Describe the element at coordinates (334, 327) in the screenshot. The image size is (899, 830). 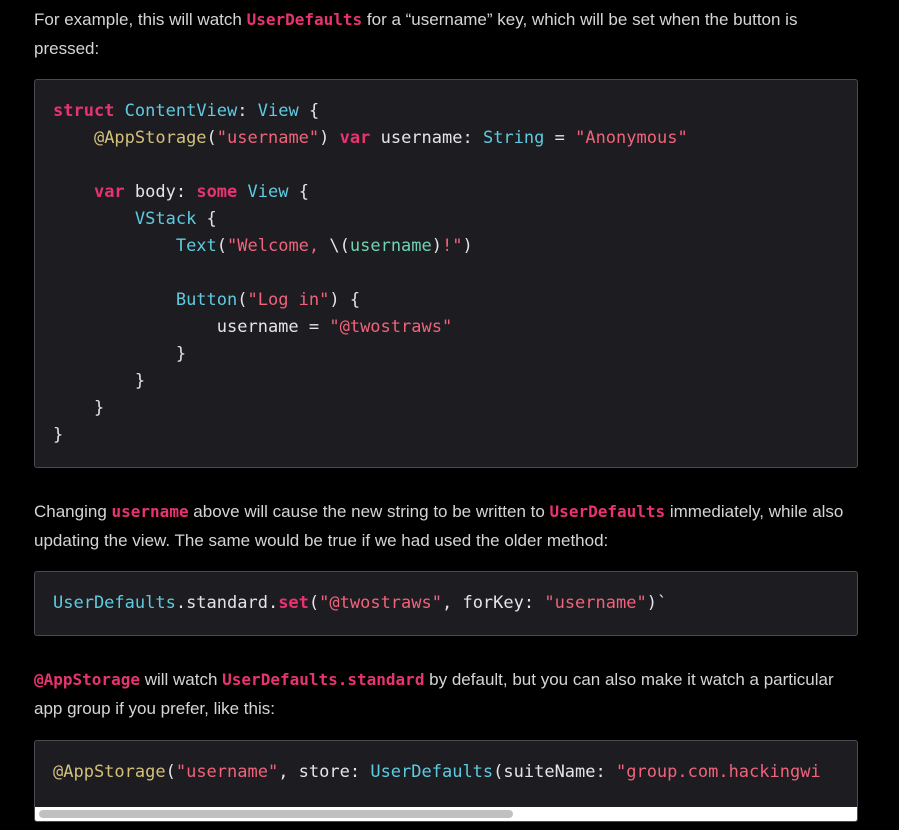
I see `code-line: username = "@twostraws"` at that location.